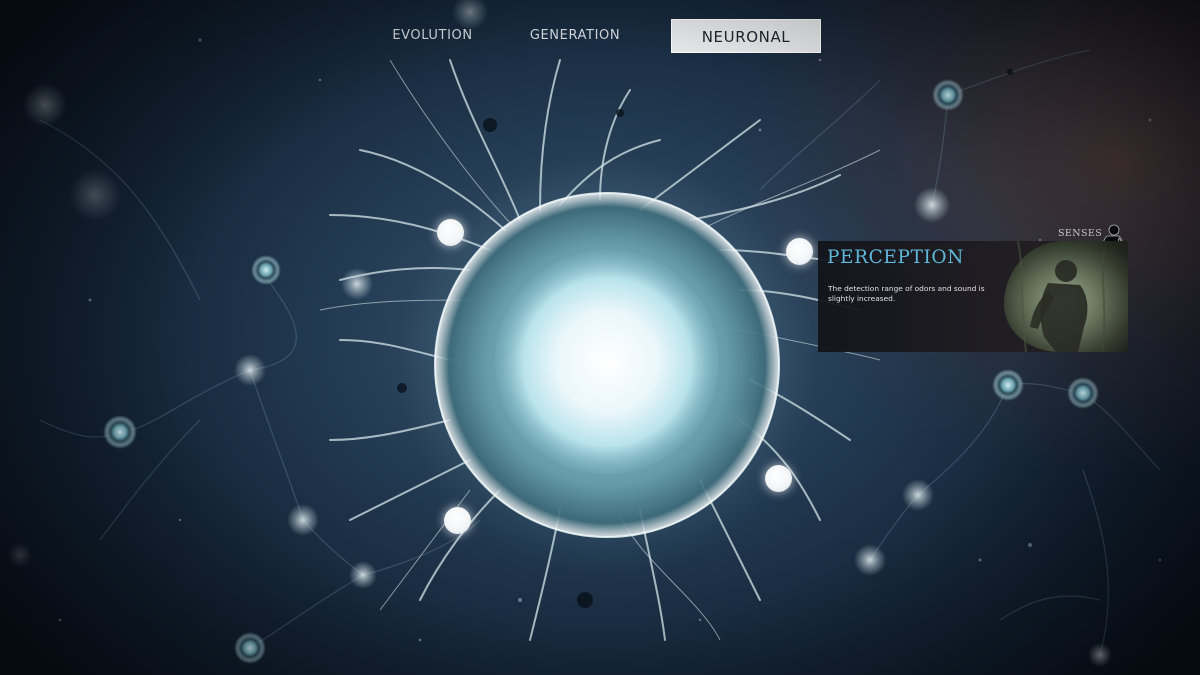 This screenshot has width=1200, height=675. Describe the element at coordinates (746, 36) in the screenshot. I see `tab-neuronal: NEURONAL` at that location.